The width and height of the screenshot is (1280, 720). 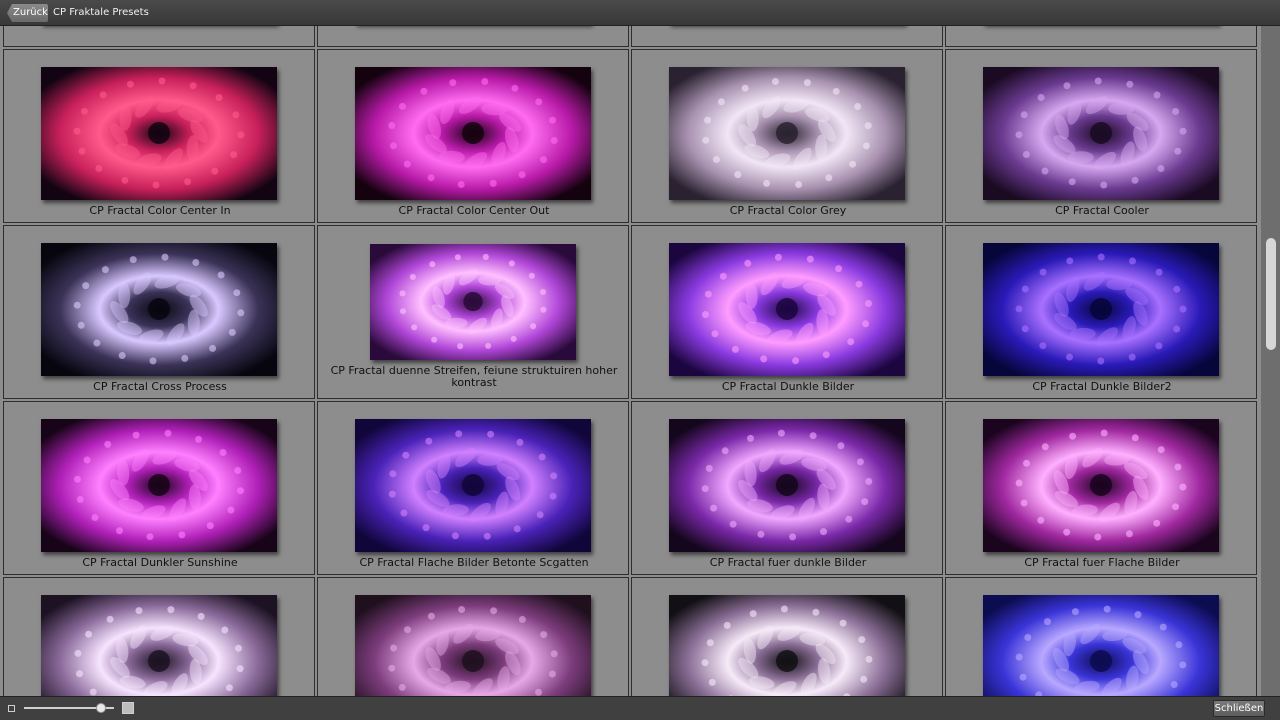 I want to click on zoom-slider-handle, so click(x=100, y=708).